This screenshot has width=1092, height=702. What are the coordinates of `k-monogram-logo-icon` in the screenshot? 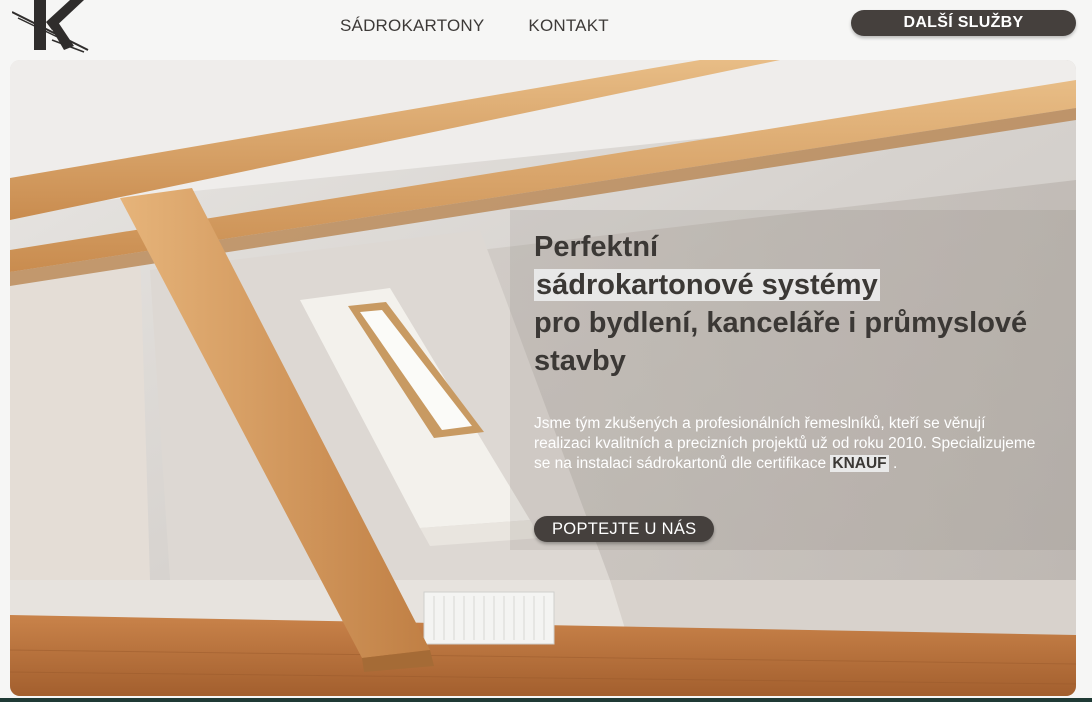 It's located at (51, 27).